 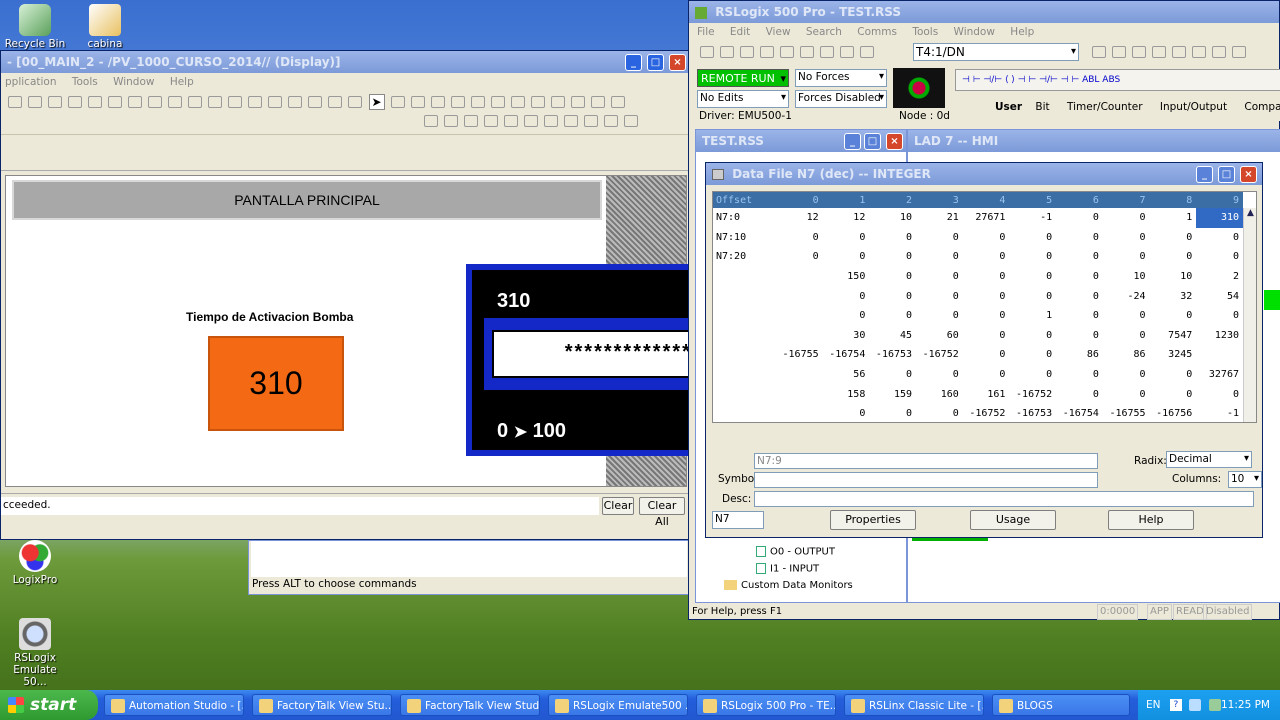 What do you see at coordinates (892, 355) in the screenshot?
I see `data-cell: -16753` at bounding box center [892, 355].